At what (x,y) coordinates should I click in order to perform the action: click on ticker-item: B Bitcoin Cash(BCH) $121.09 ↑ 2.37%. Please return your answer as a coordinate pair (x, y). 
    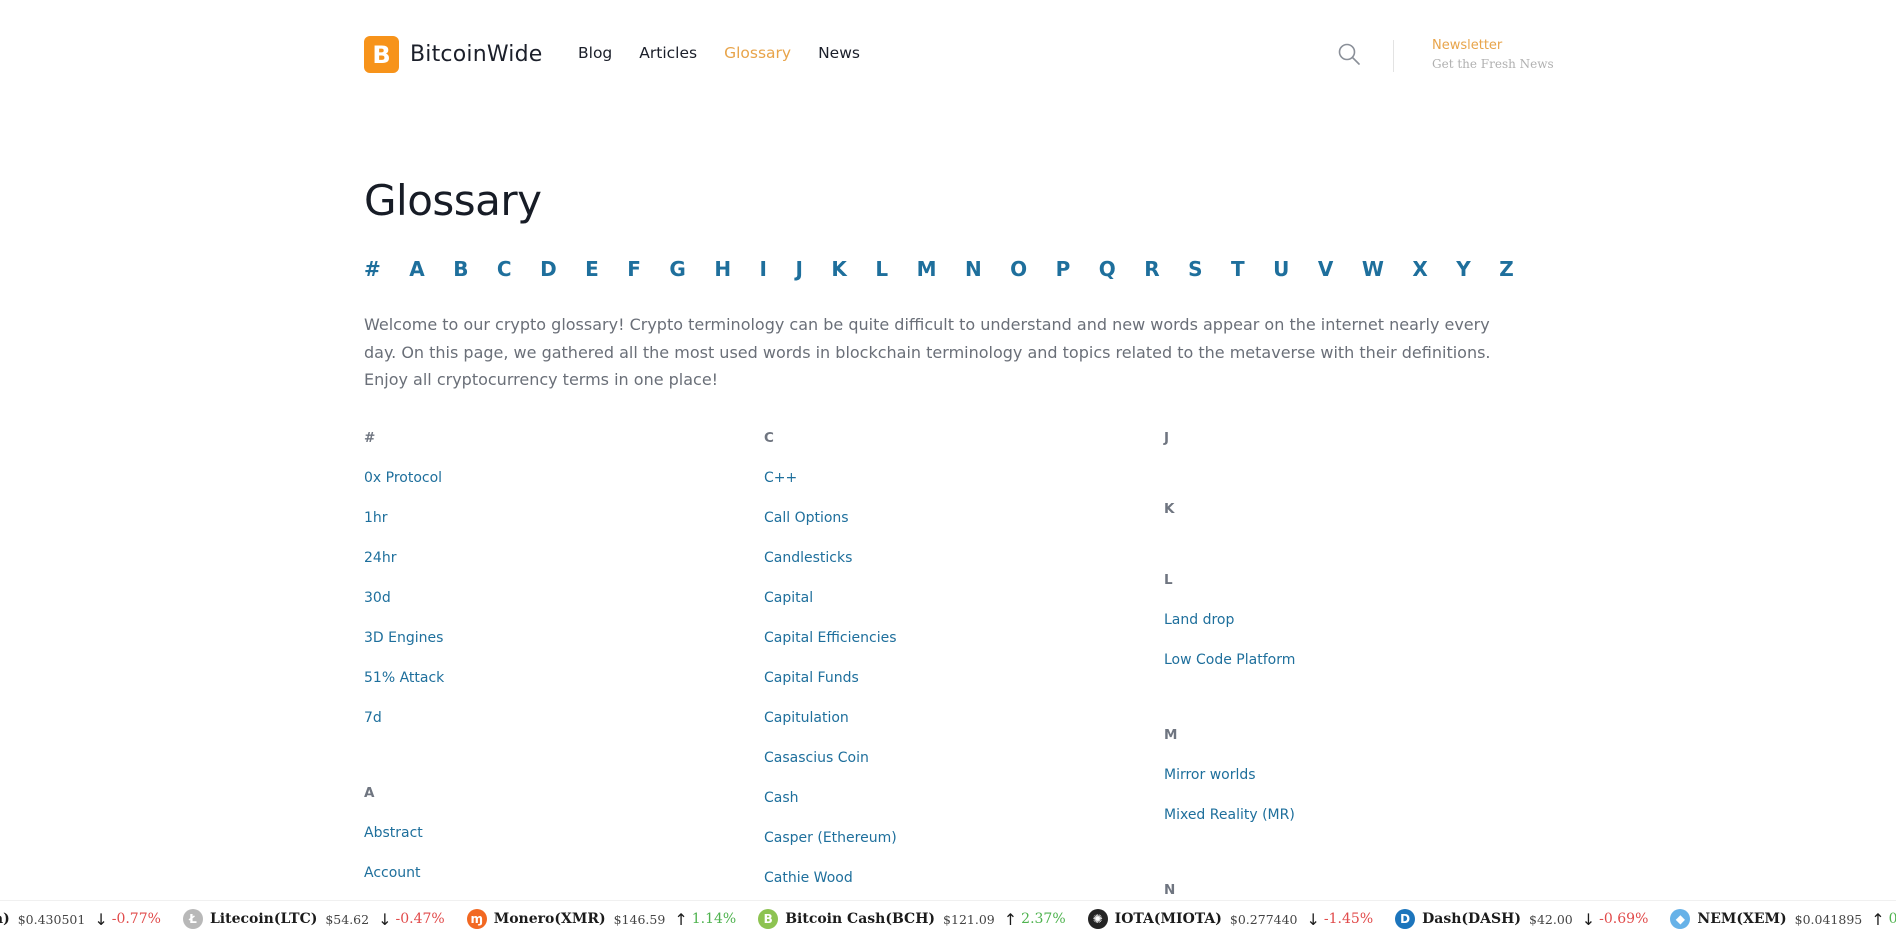
    Looking at the image, I should click on (912, 919).